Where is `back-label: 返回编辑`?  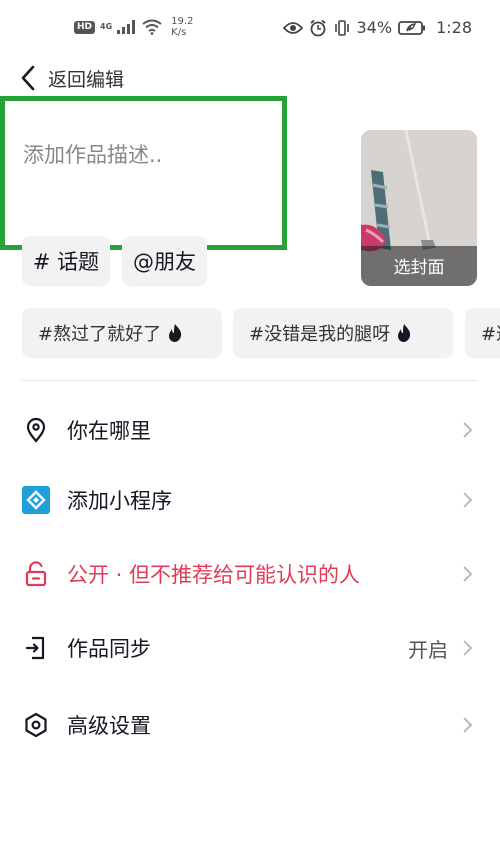 back-label: 返回编辑 is located at coordinates (86, 79).